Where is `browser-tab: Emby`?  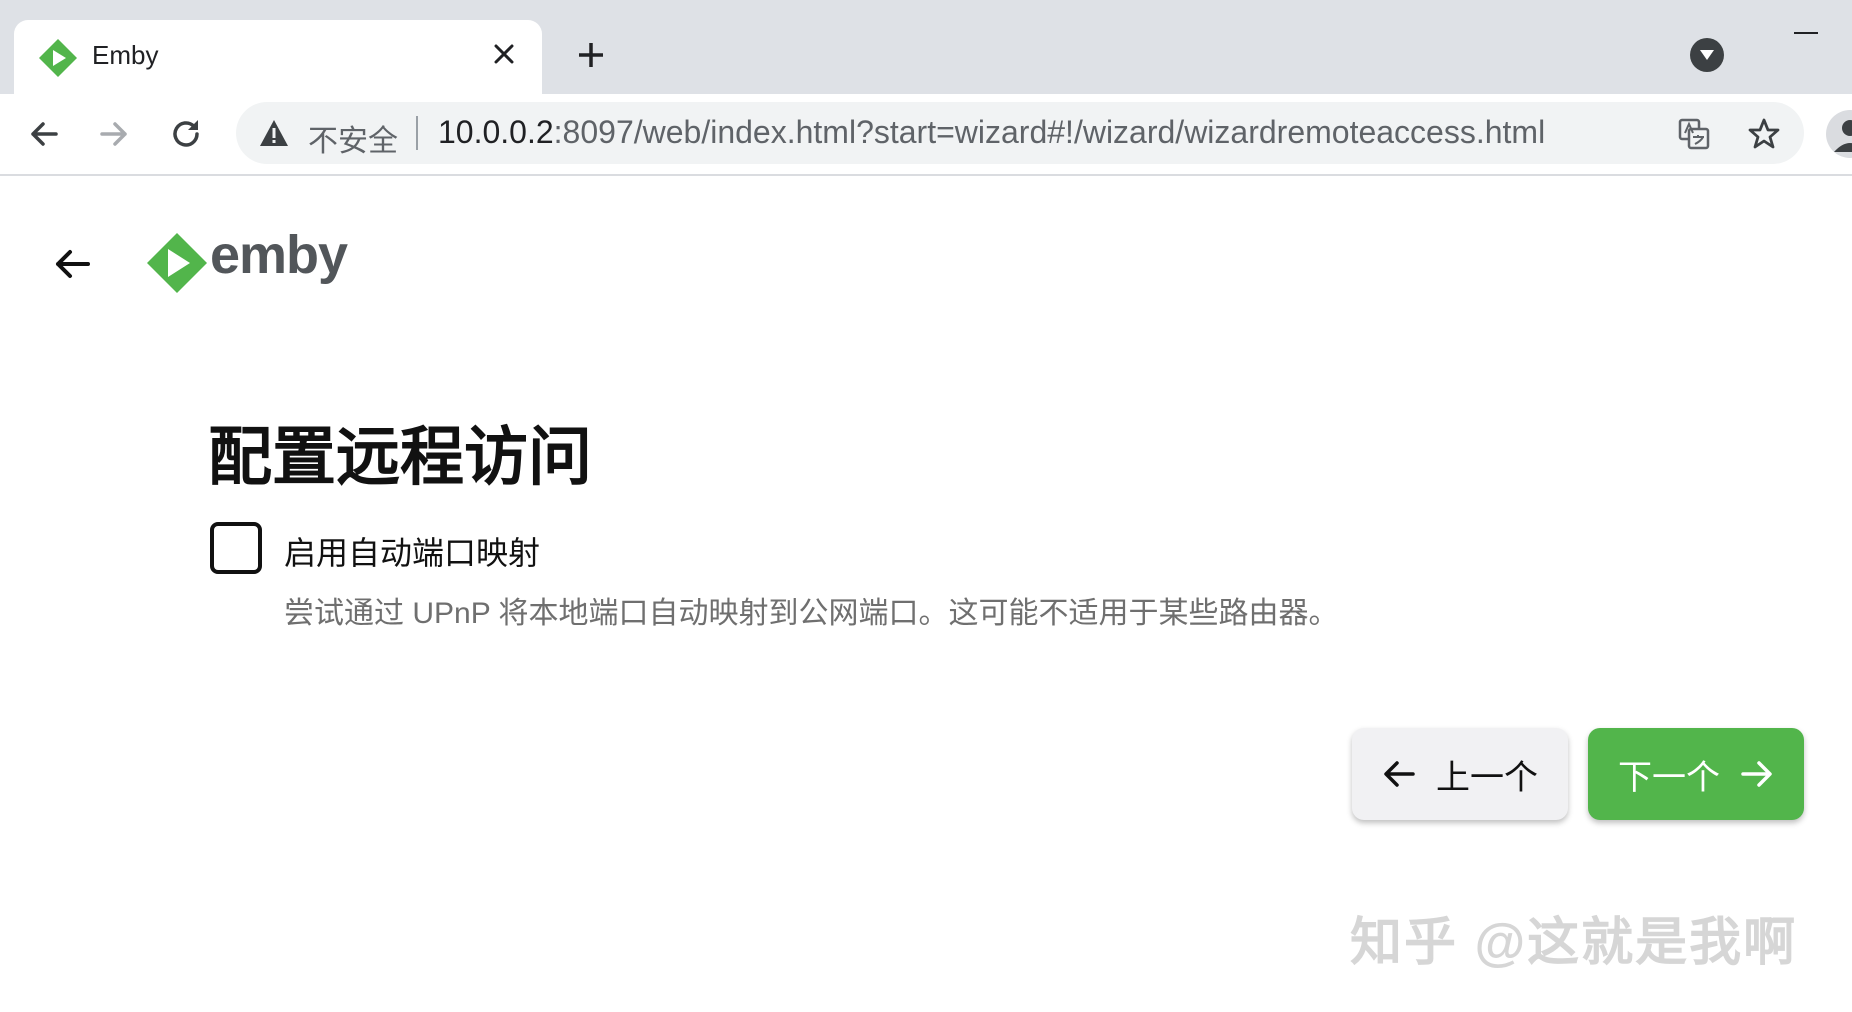
browser-tab: Emby is located at coordinates (278, 57).